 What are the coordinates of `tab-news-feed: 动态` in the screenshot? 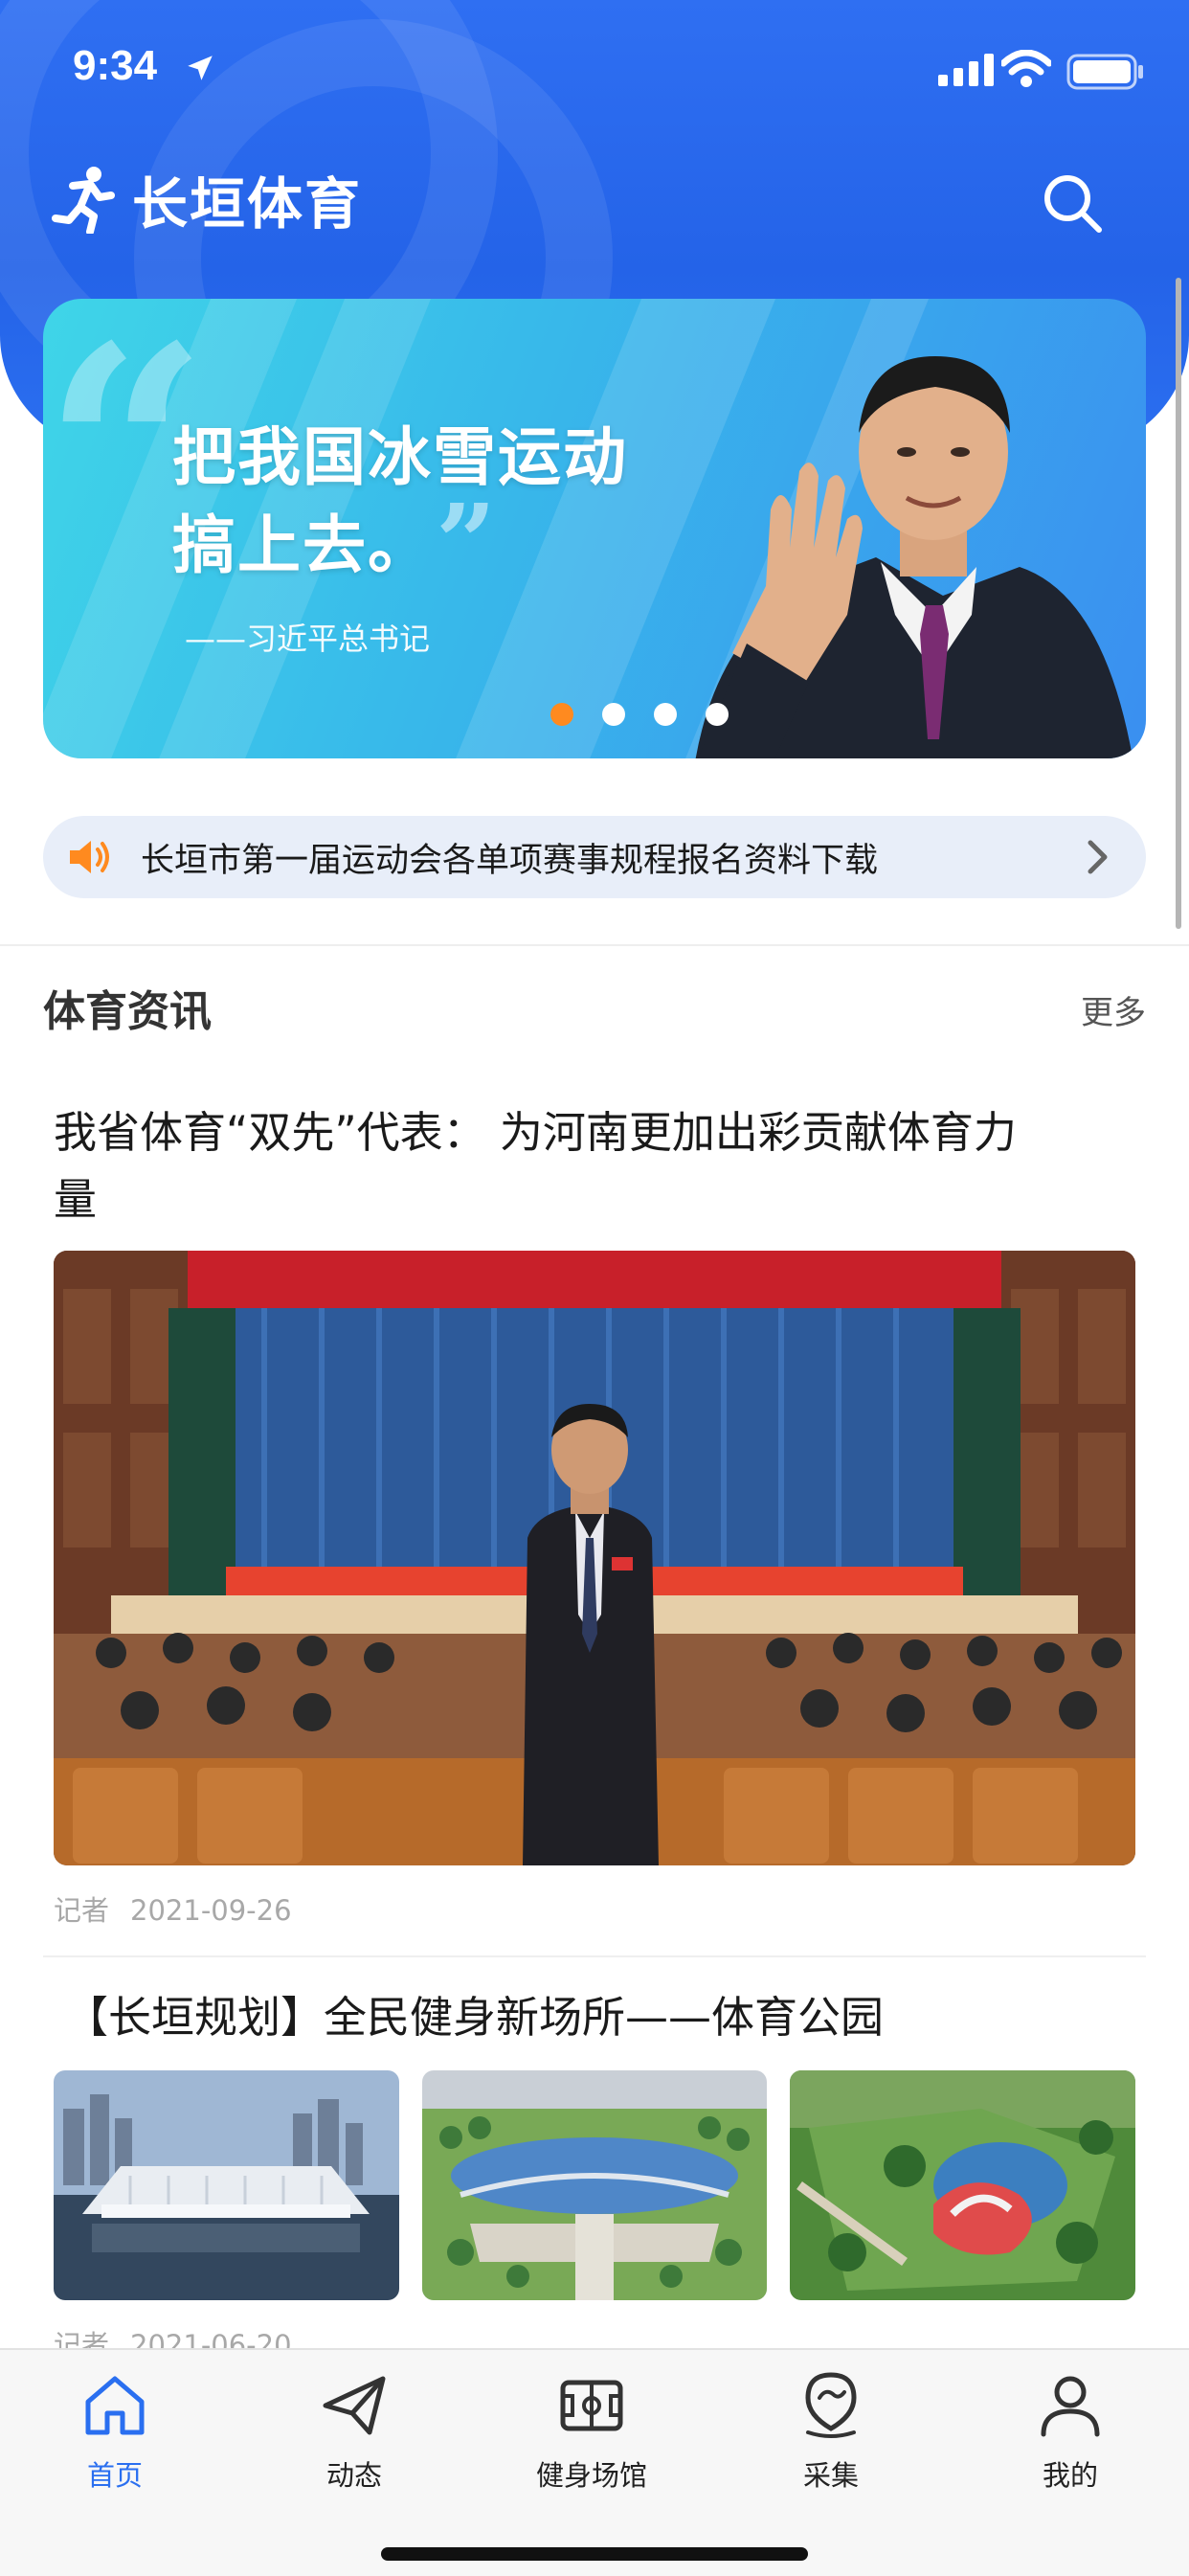 It's located at (354, 2441).